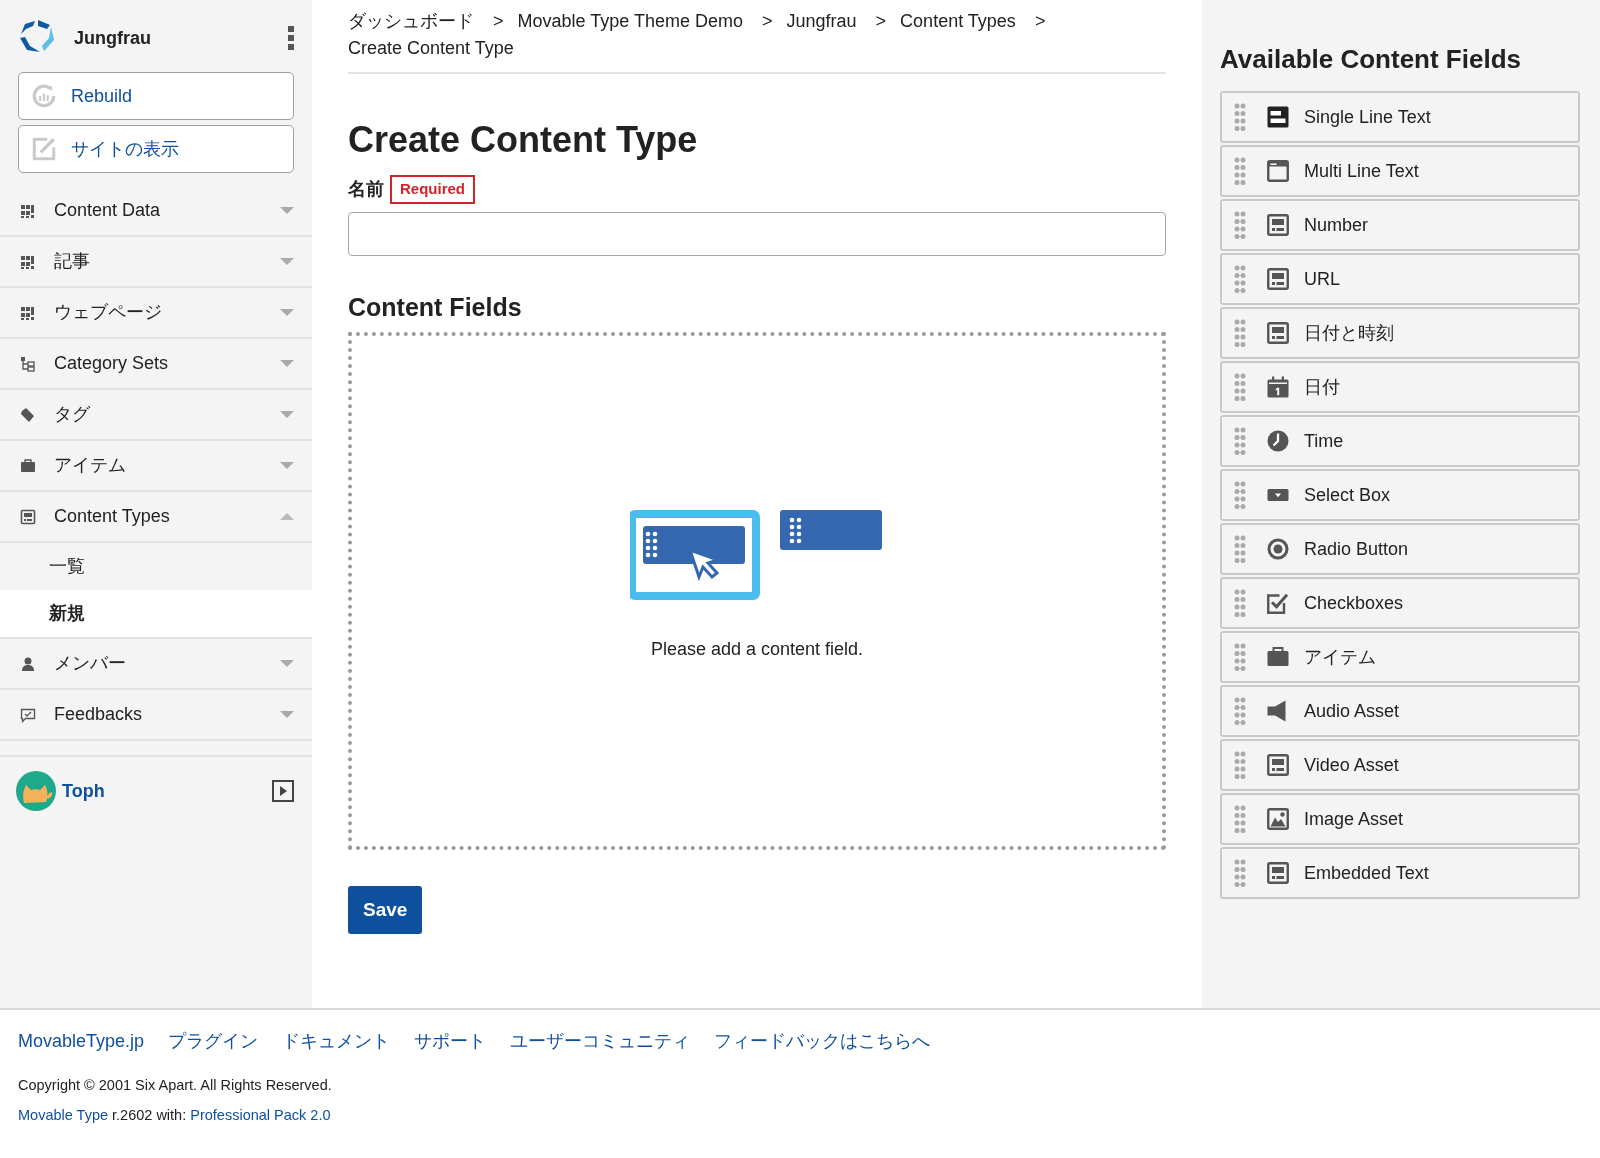 Image resolution: width=1600 pixels, height=1158 pixels. What do you see at coordinates (81, 1041) in the screenshot?
I see `footer-link: MovableType.jp` at bounding box center [81, 1041].